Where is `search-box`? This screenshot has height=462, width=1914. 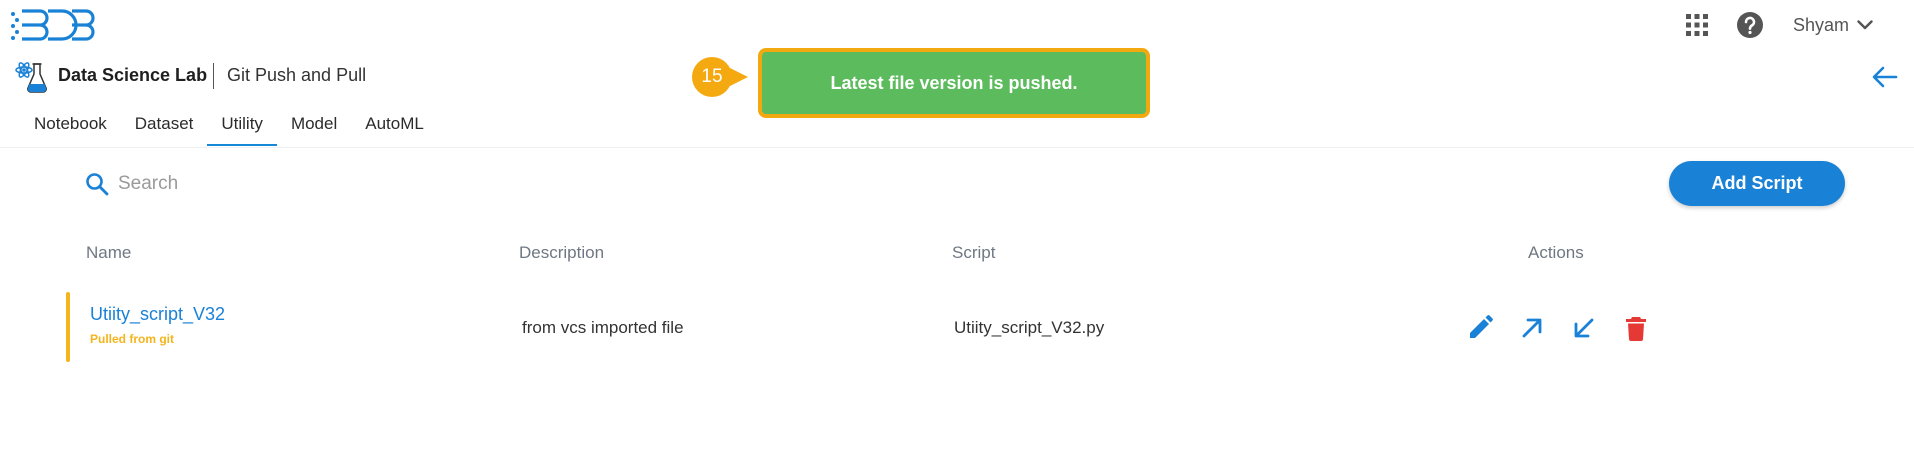 search-box is located at coordinates (284, 184).